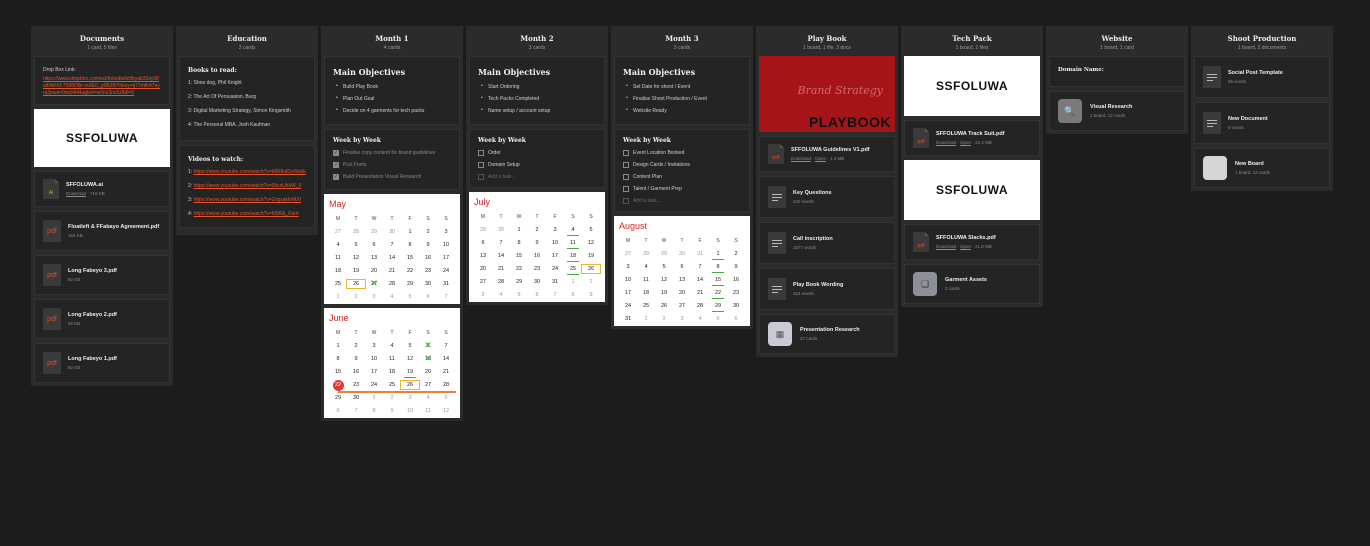 This screenshot has width=1370, height=546. I want to click on calendar-day: 18, so click(646, 293).